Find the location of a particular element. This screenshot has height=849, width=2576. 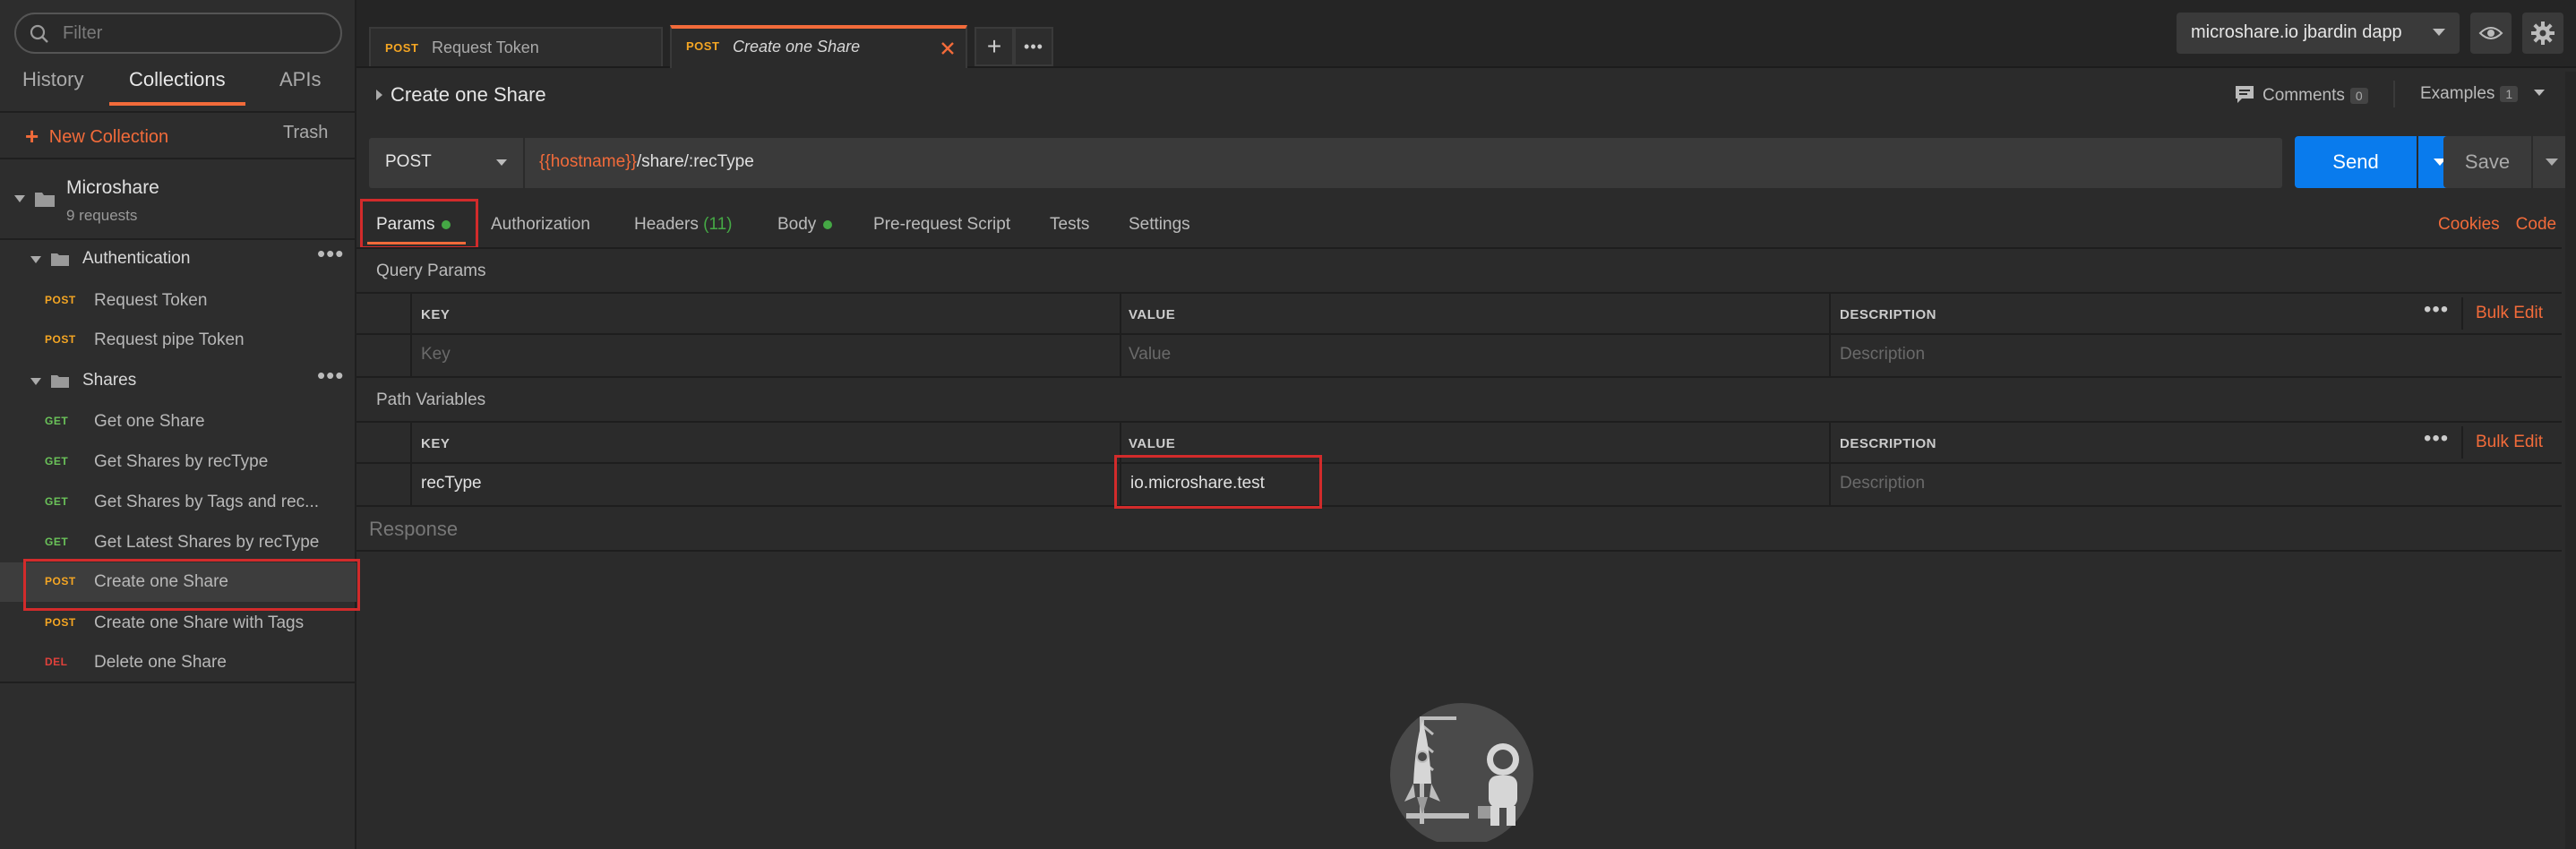

eye-icon is located at coordinates (2490, 33).